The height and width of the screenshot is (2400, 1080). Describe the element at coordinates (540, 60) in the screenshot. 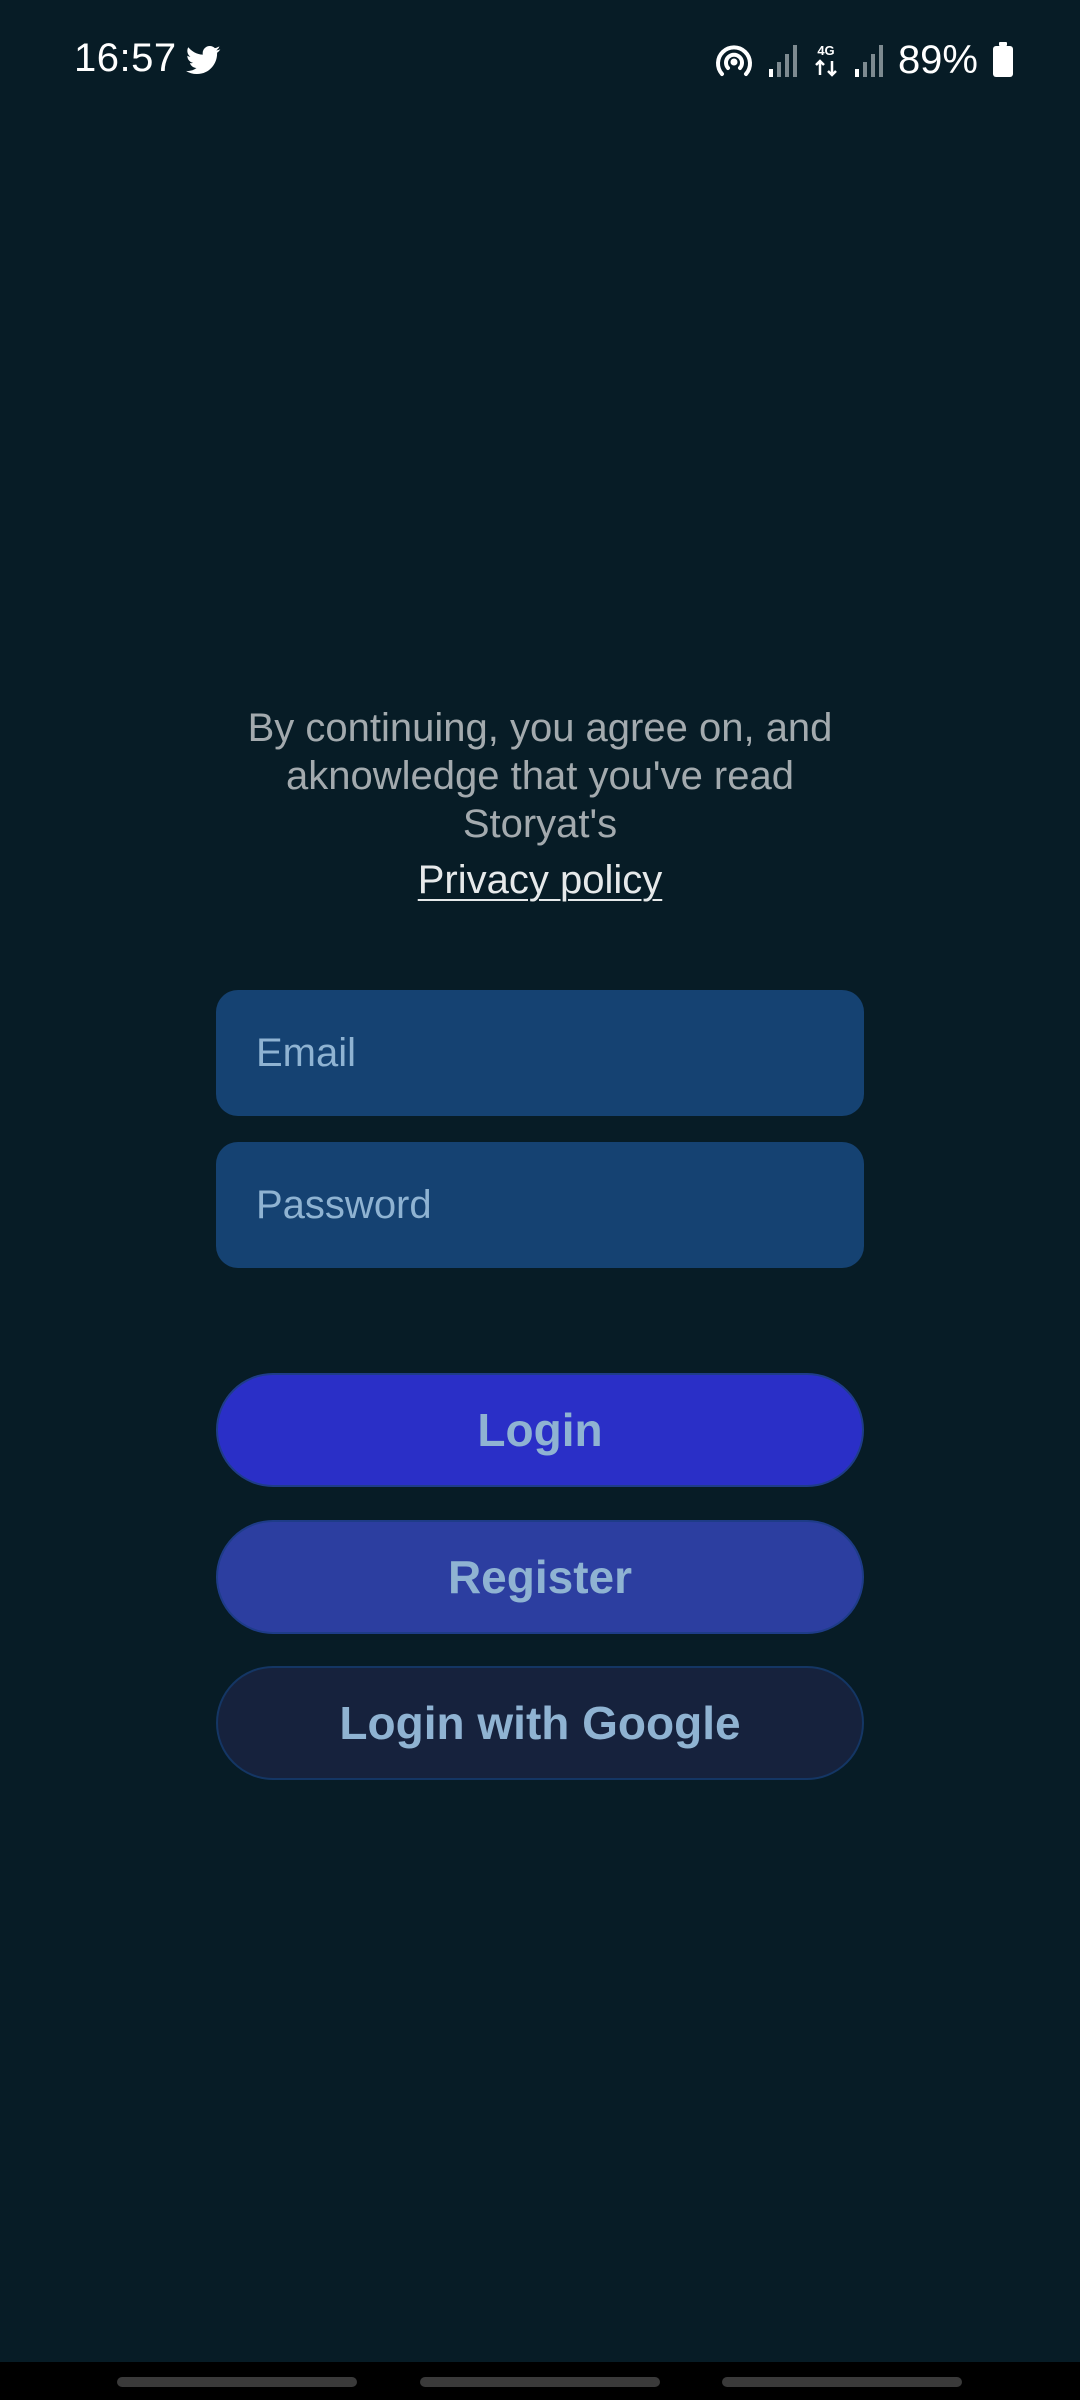

I see `status-bar: 16:57 4G 89%` at that location.